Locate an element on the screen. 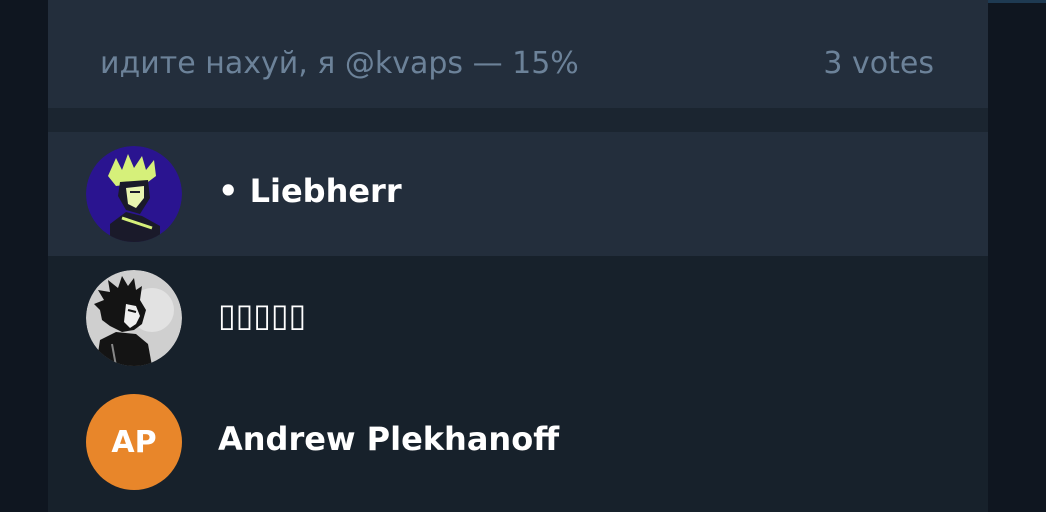 Image resolution: width=1046 pixels, height=512 pixels. initials-avatar: AP is located at coordinates (134, 442).